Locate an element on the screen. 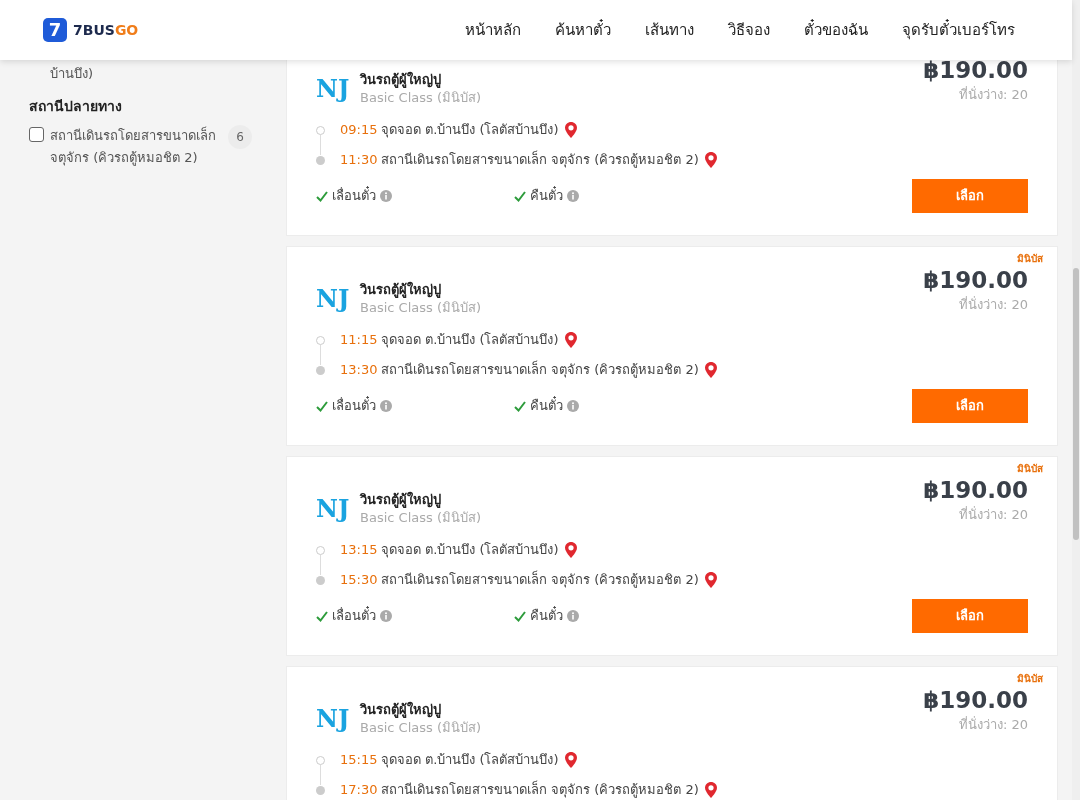  departure-time: 11:15 is located at coordinates (359, 340).